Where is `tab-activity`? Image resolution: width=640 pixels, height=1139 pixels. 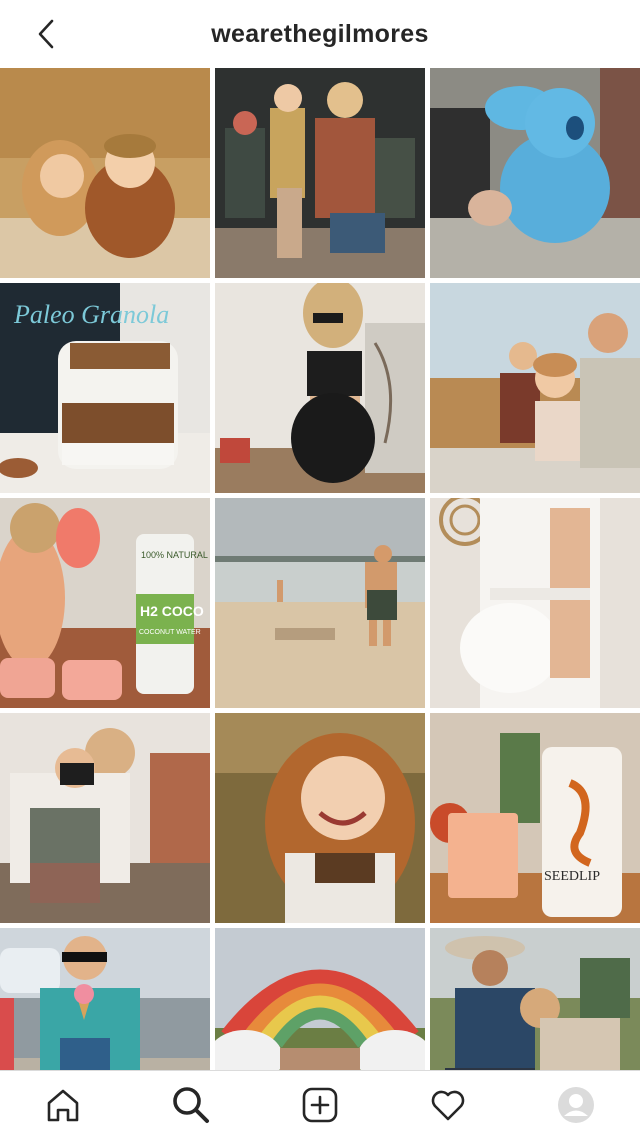 tab-activity is located at coordinates (448, 1105).